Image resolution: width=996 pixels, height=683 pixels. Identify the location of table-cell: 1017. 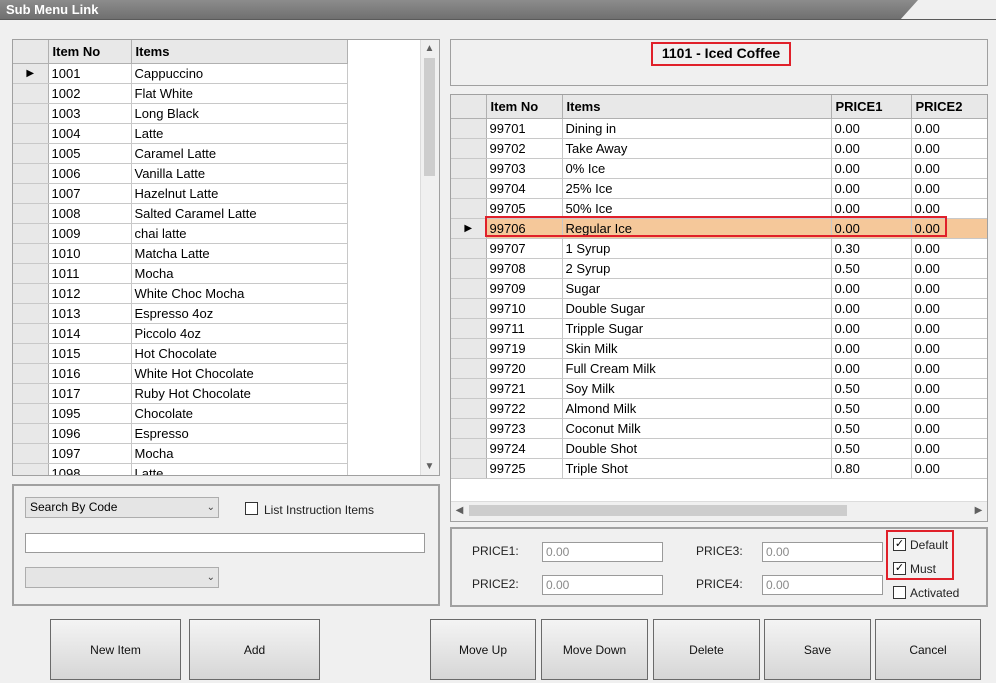
(90, 393).